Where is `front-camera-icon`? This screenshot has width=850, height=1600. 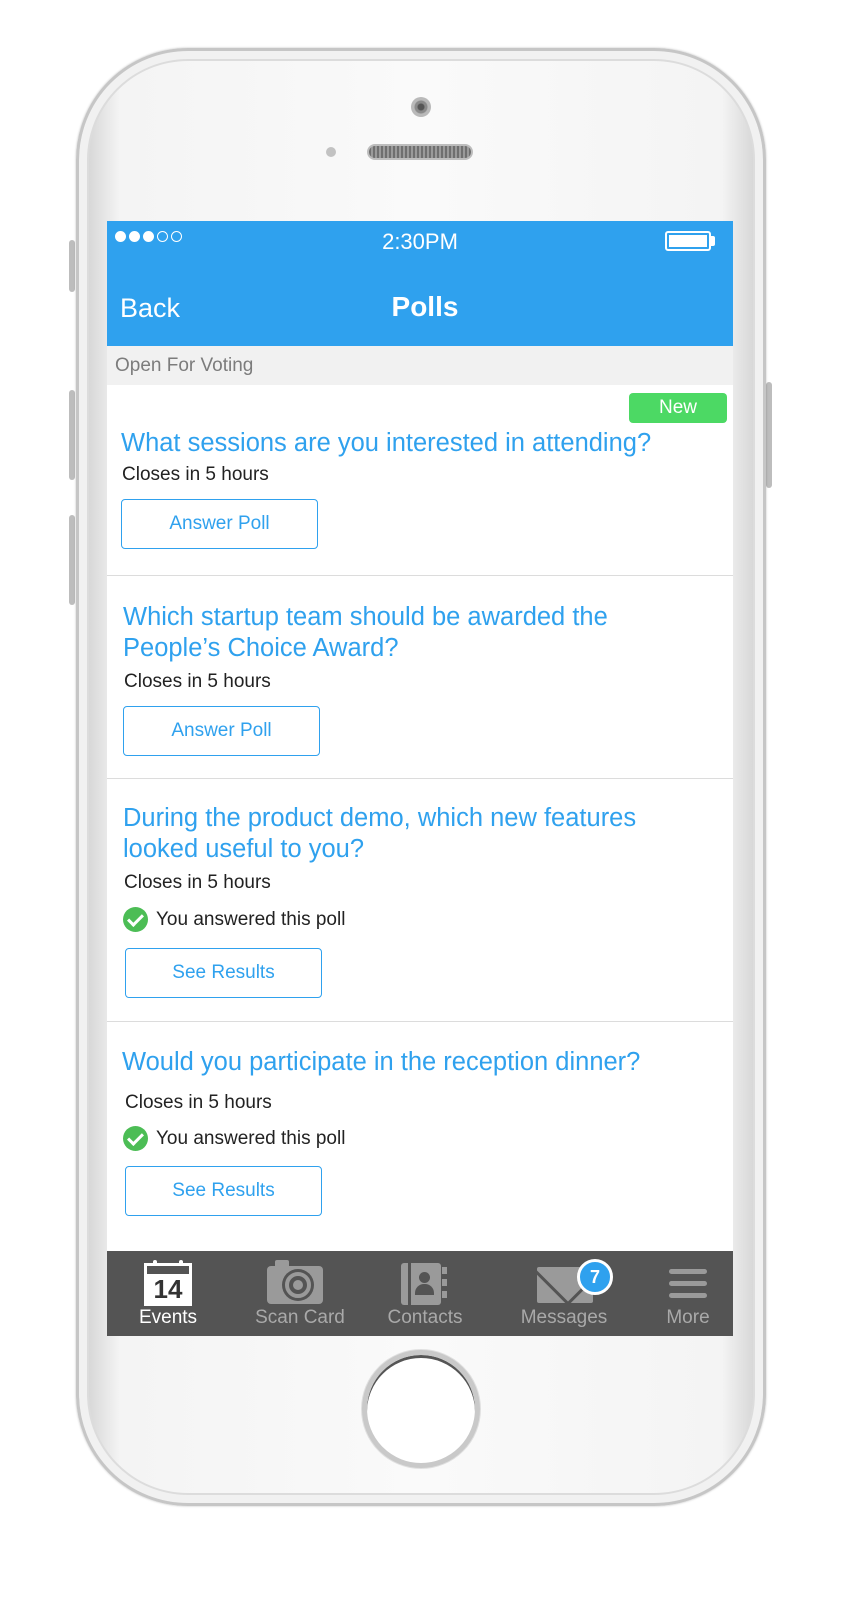
front-camera-icon is located at coordinates (421, 107).